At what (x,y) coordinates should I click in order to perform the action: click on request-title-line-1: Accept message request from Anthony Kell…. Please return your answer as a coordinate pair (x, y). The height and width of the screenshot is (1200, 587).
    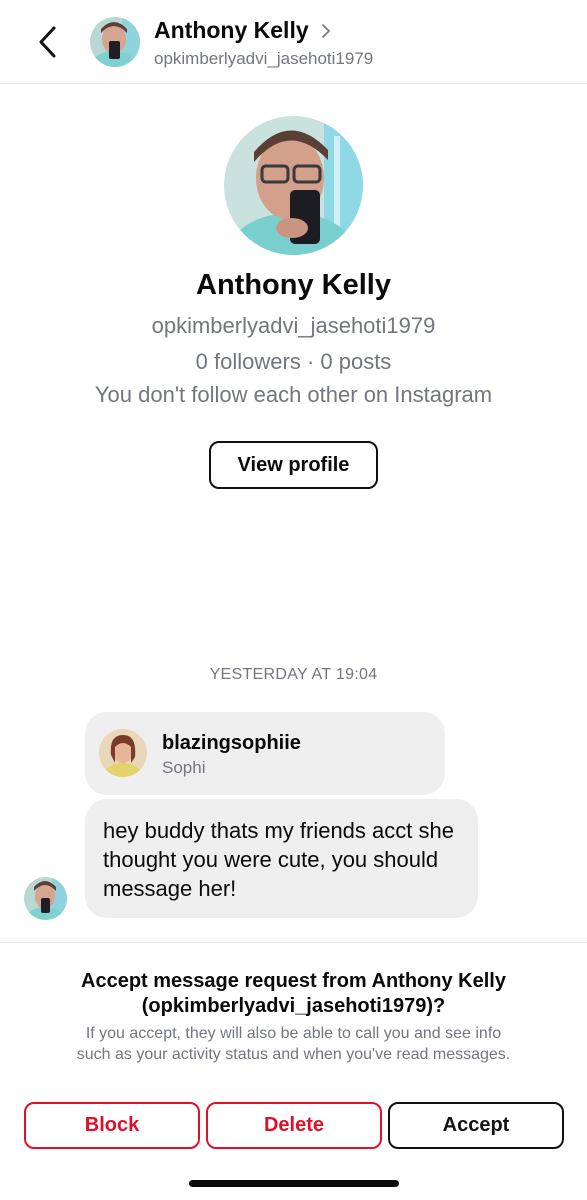
    Looking at the image, I should click on (293, 981).